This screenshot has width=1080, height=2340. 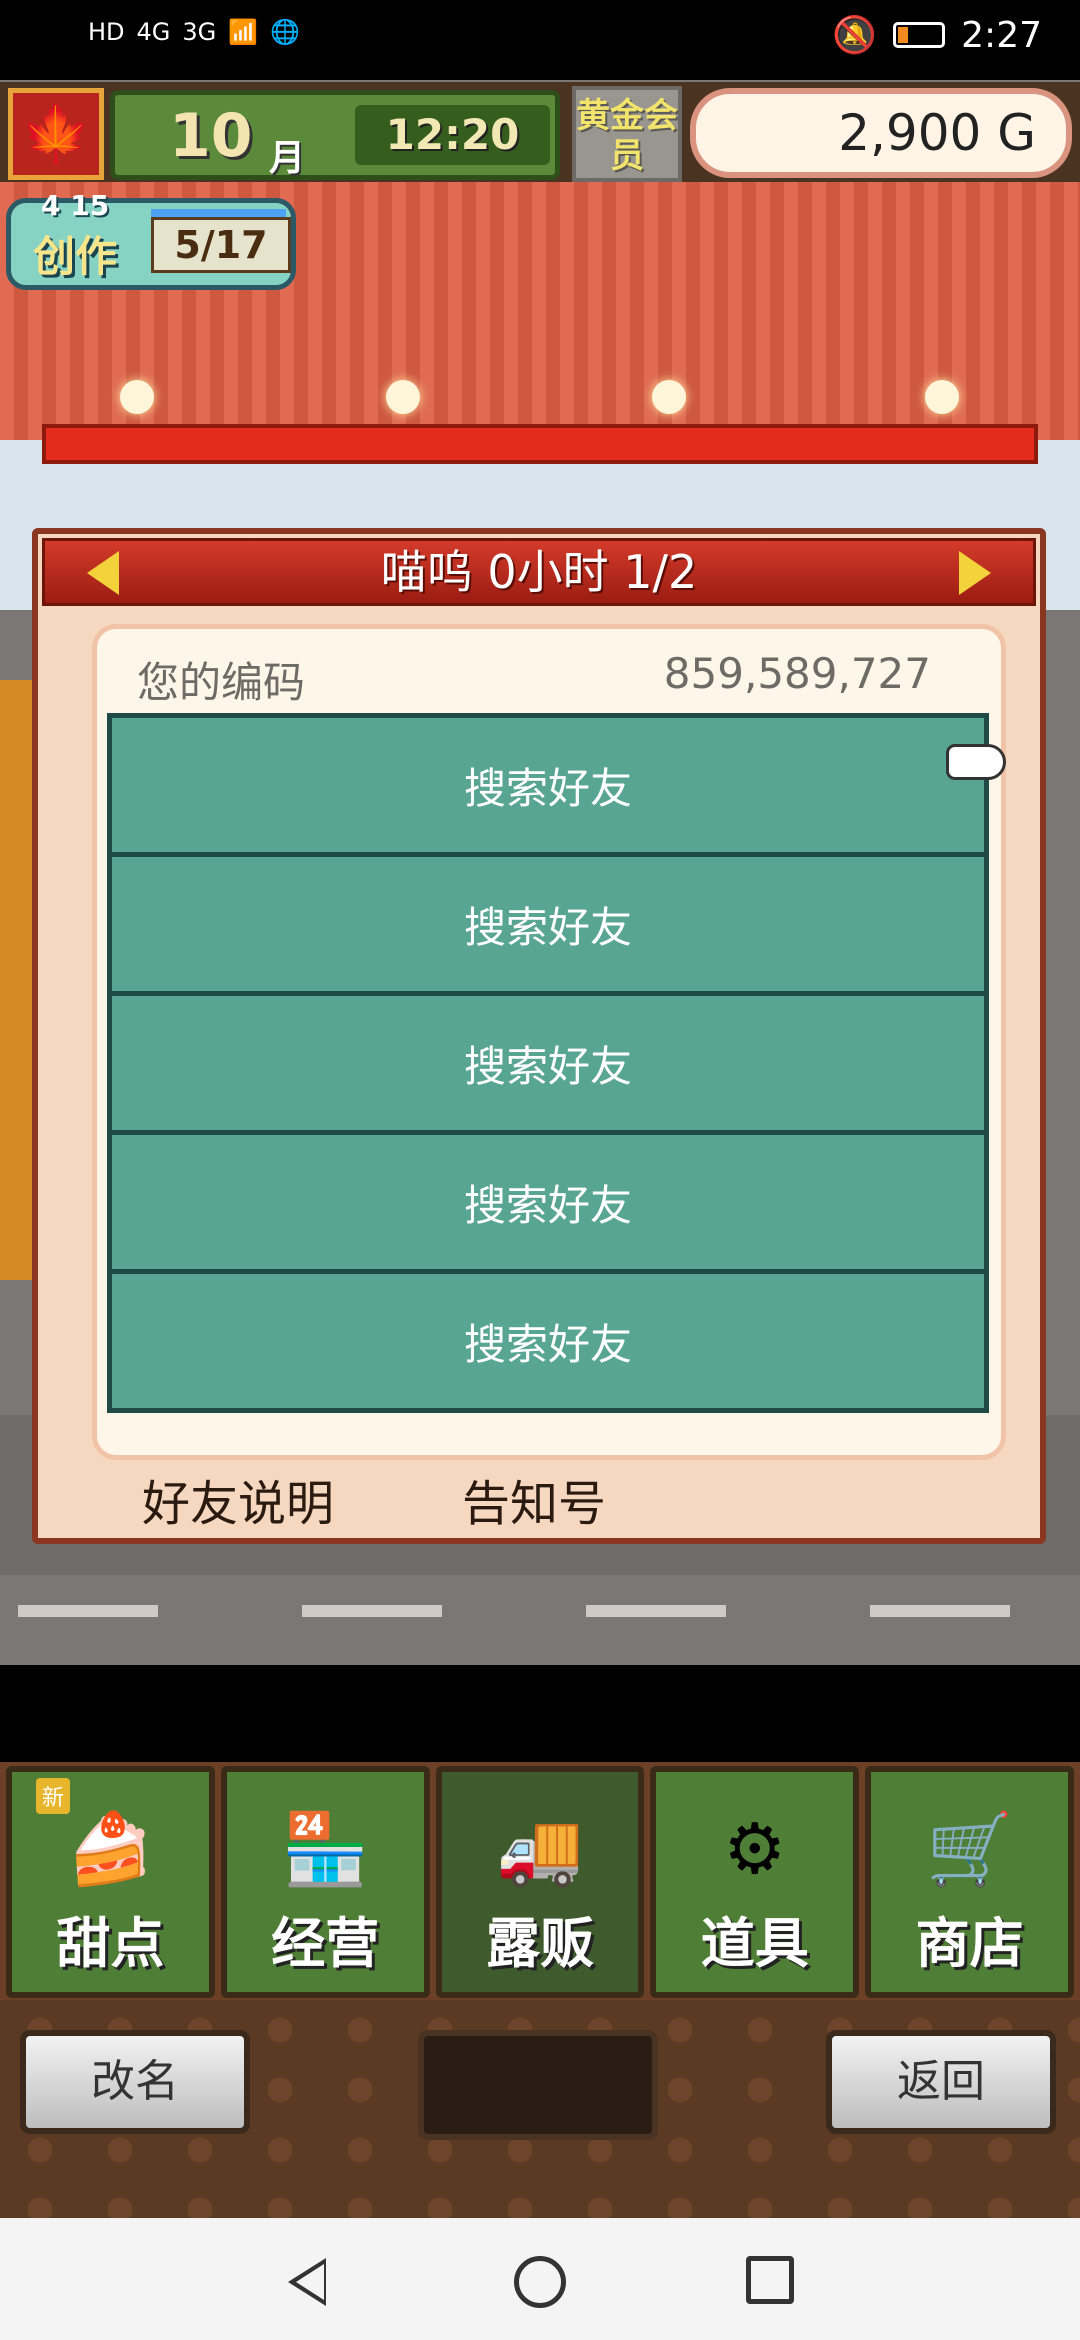 I want to click on system-nav-bar, so click(x=540, y=2279).